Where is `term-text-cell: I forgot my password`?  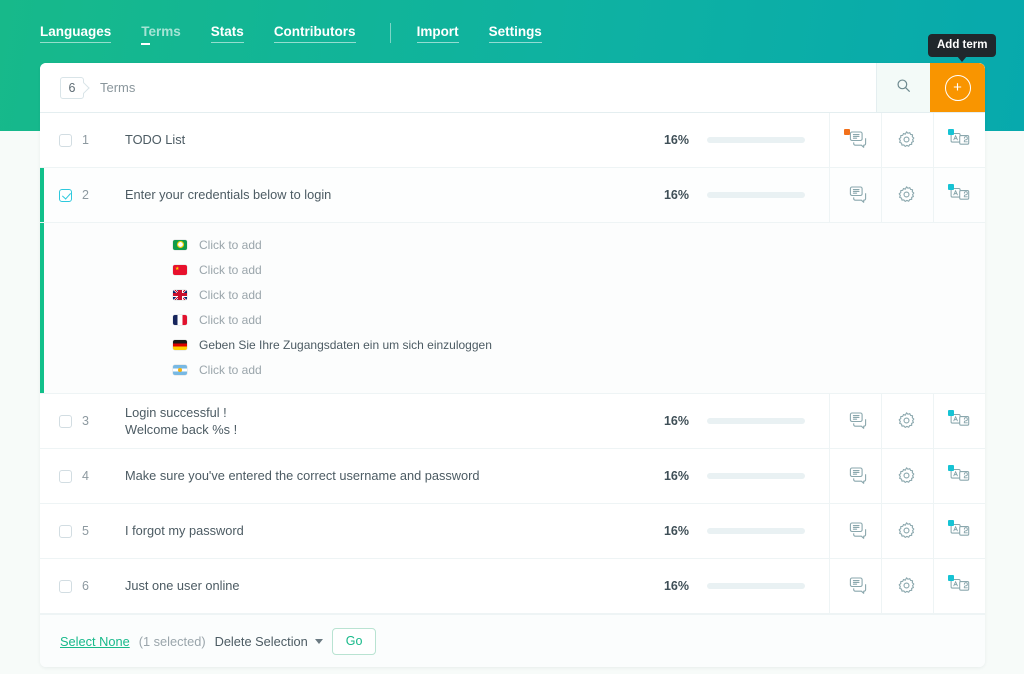 term-text-cell: I forgot my password is located at coordinates (384, 531).